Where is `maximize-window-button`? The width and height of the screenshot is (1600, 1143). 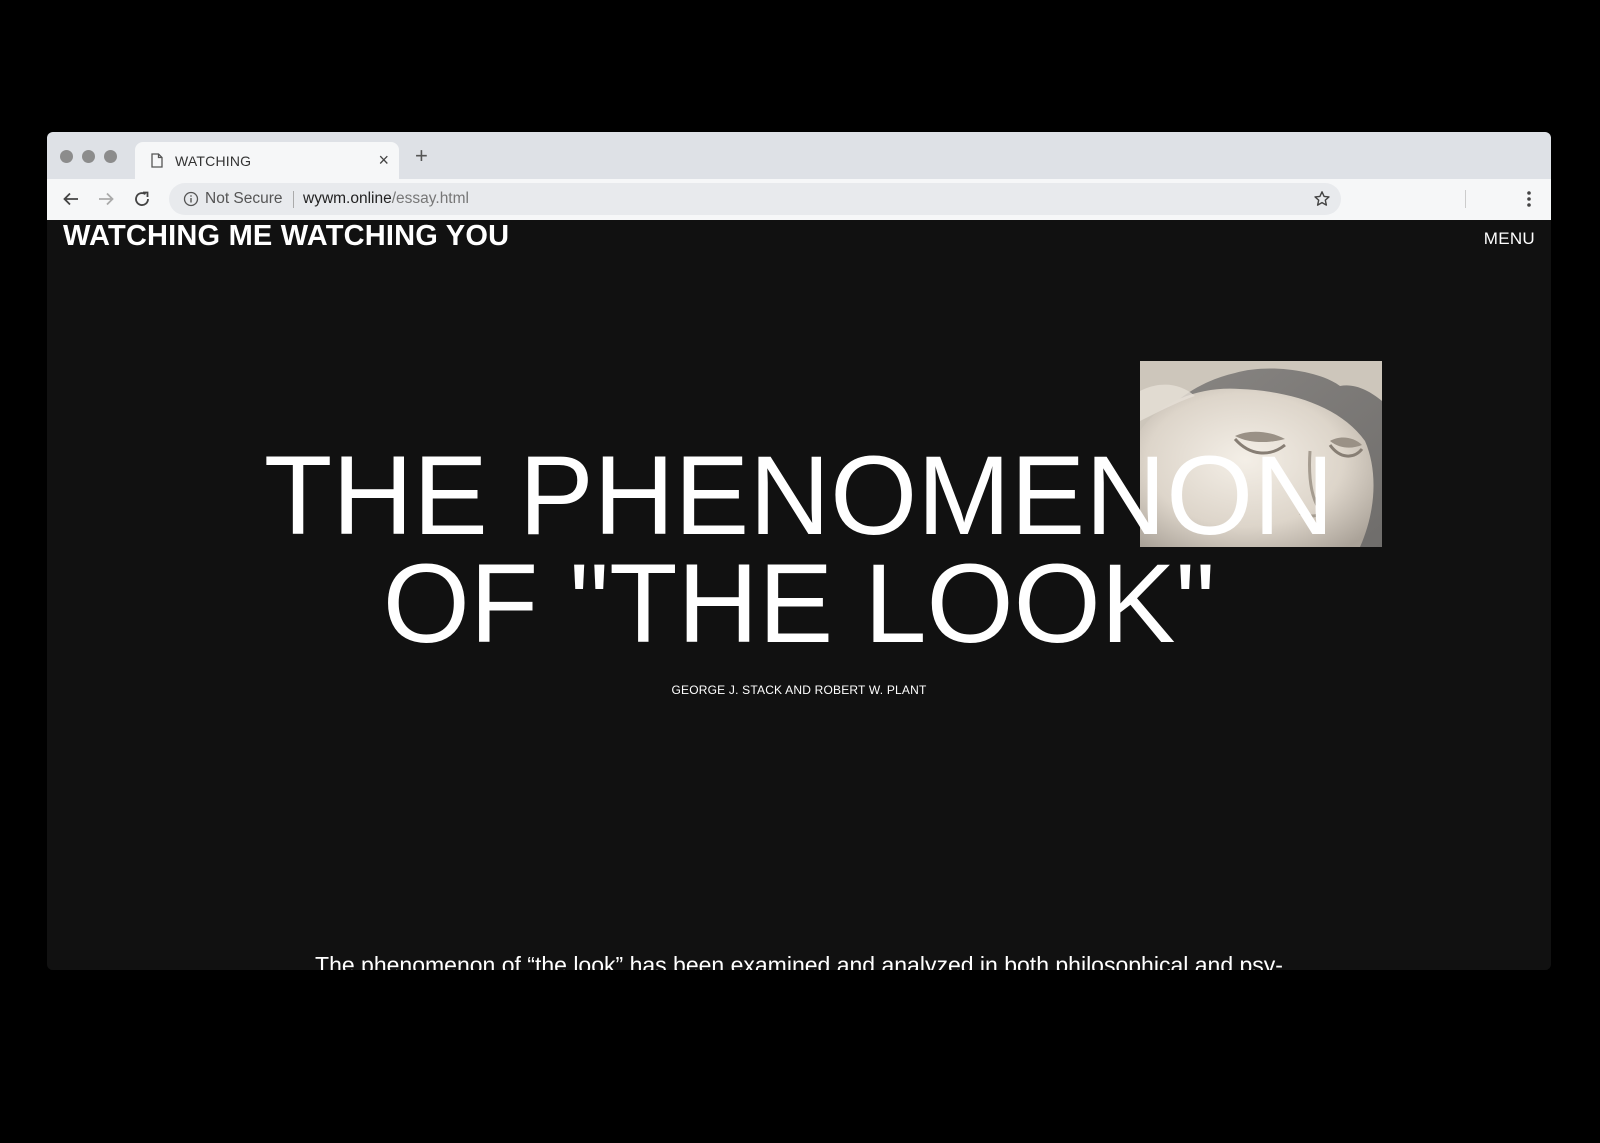 maximize-window-button is located at coordinates (110, 156).